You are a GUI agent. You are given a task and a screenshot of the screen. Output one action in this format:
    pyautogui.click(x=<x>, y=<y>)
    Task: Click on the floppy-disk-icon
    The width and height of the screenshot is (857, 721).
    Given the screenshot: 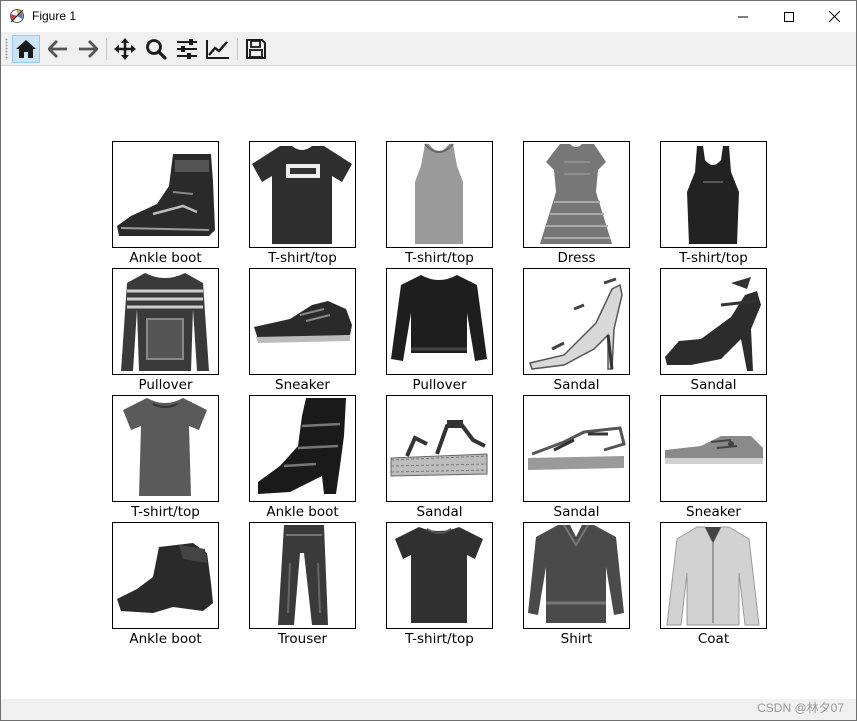 What is the action you would take?
    pyautogui.click(x=256, y=49)
    